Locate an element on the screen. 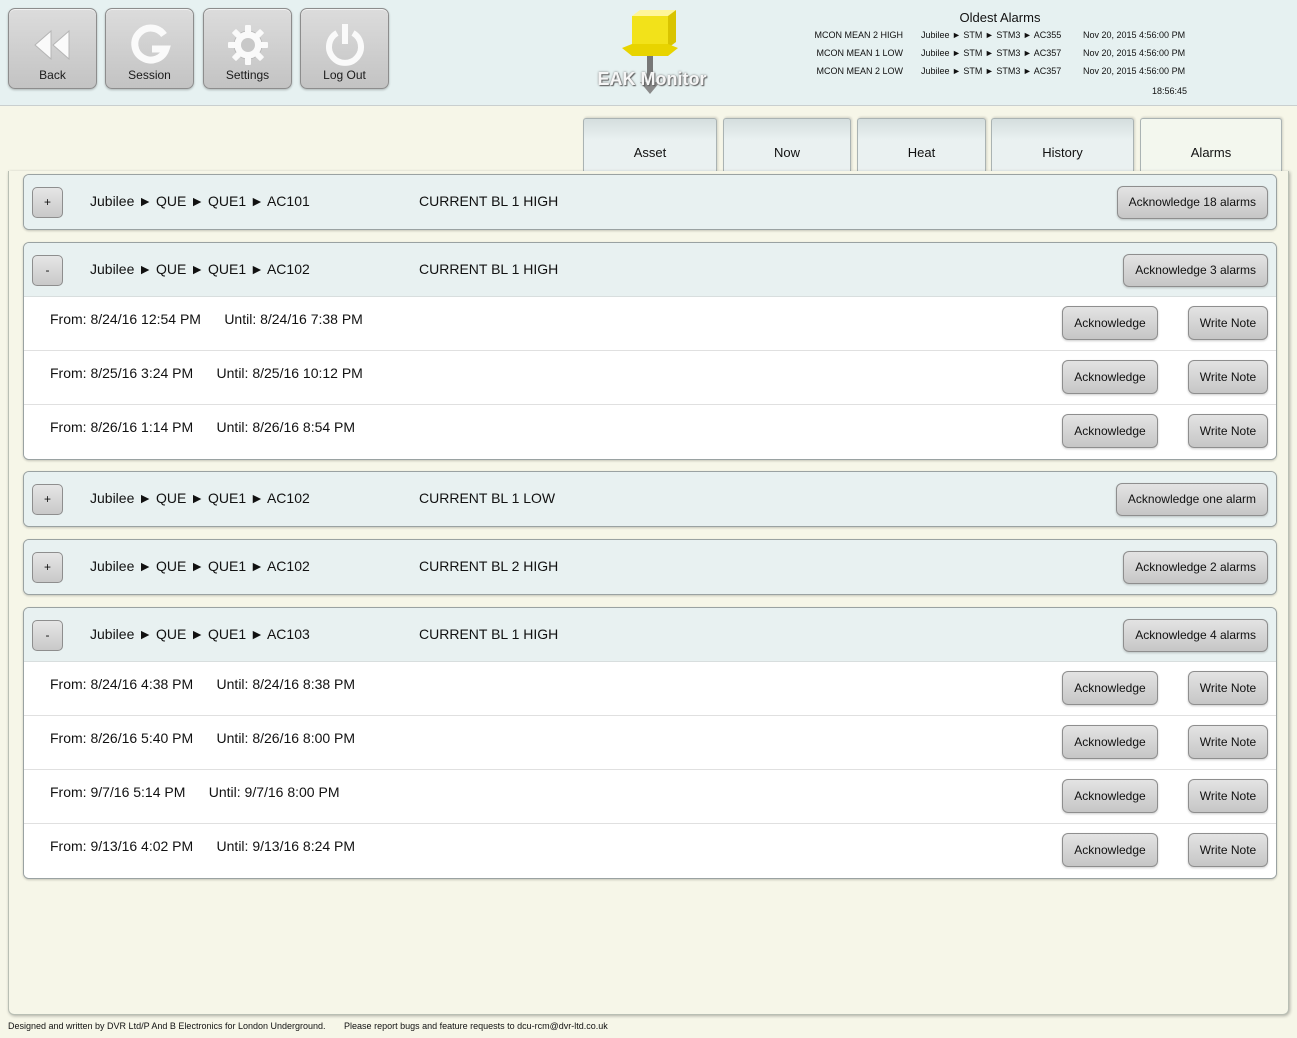  tab-heat: Heat is located at coordinates (921, 145).